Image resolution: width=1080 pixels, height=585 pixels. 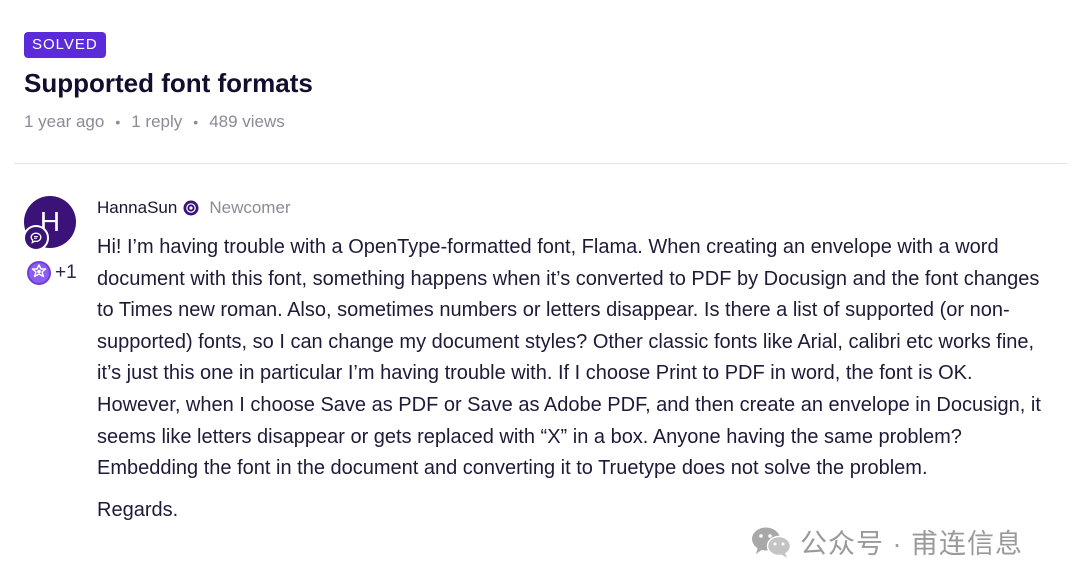 What do you see at coordinates (911, 544) in the screenshot?
I see `watermark-text: 公众号 · 甫连信息` at bounding box center [911, 544].